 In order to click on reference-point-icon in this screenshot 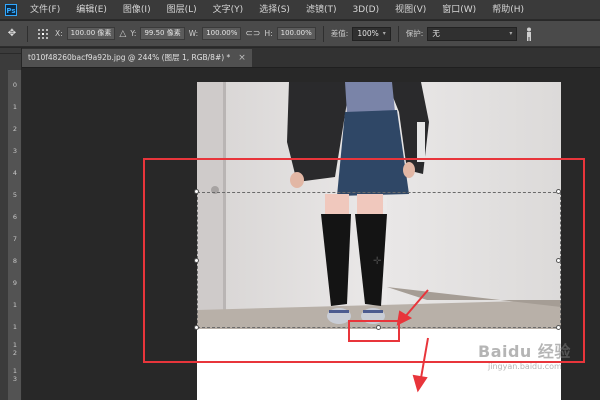, I will do `click(43, 34)`.